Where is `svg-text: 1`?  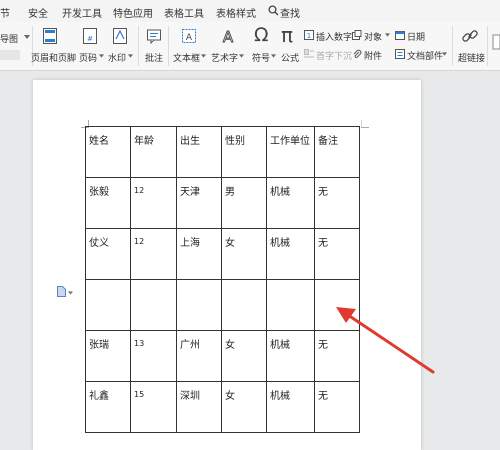
svg-text: 1 is located at coordinates (309, 36).